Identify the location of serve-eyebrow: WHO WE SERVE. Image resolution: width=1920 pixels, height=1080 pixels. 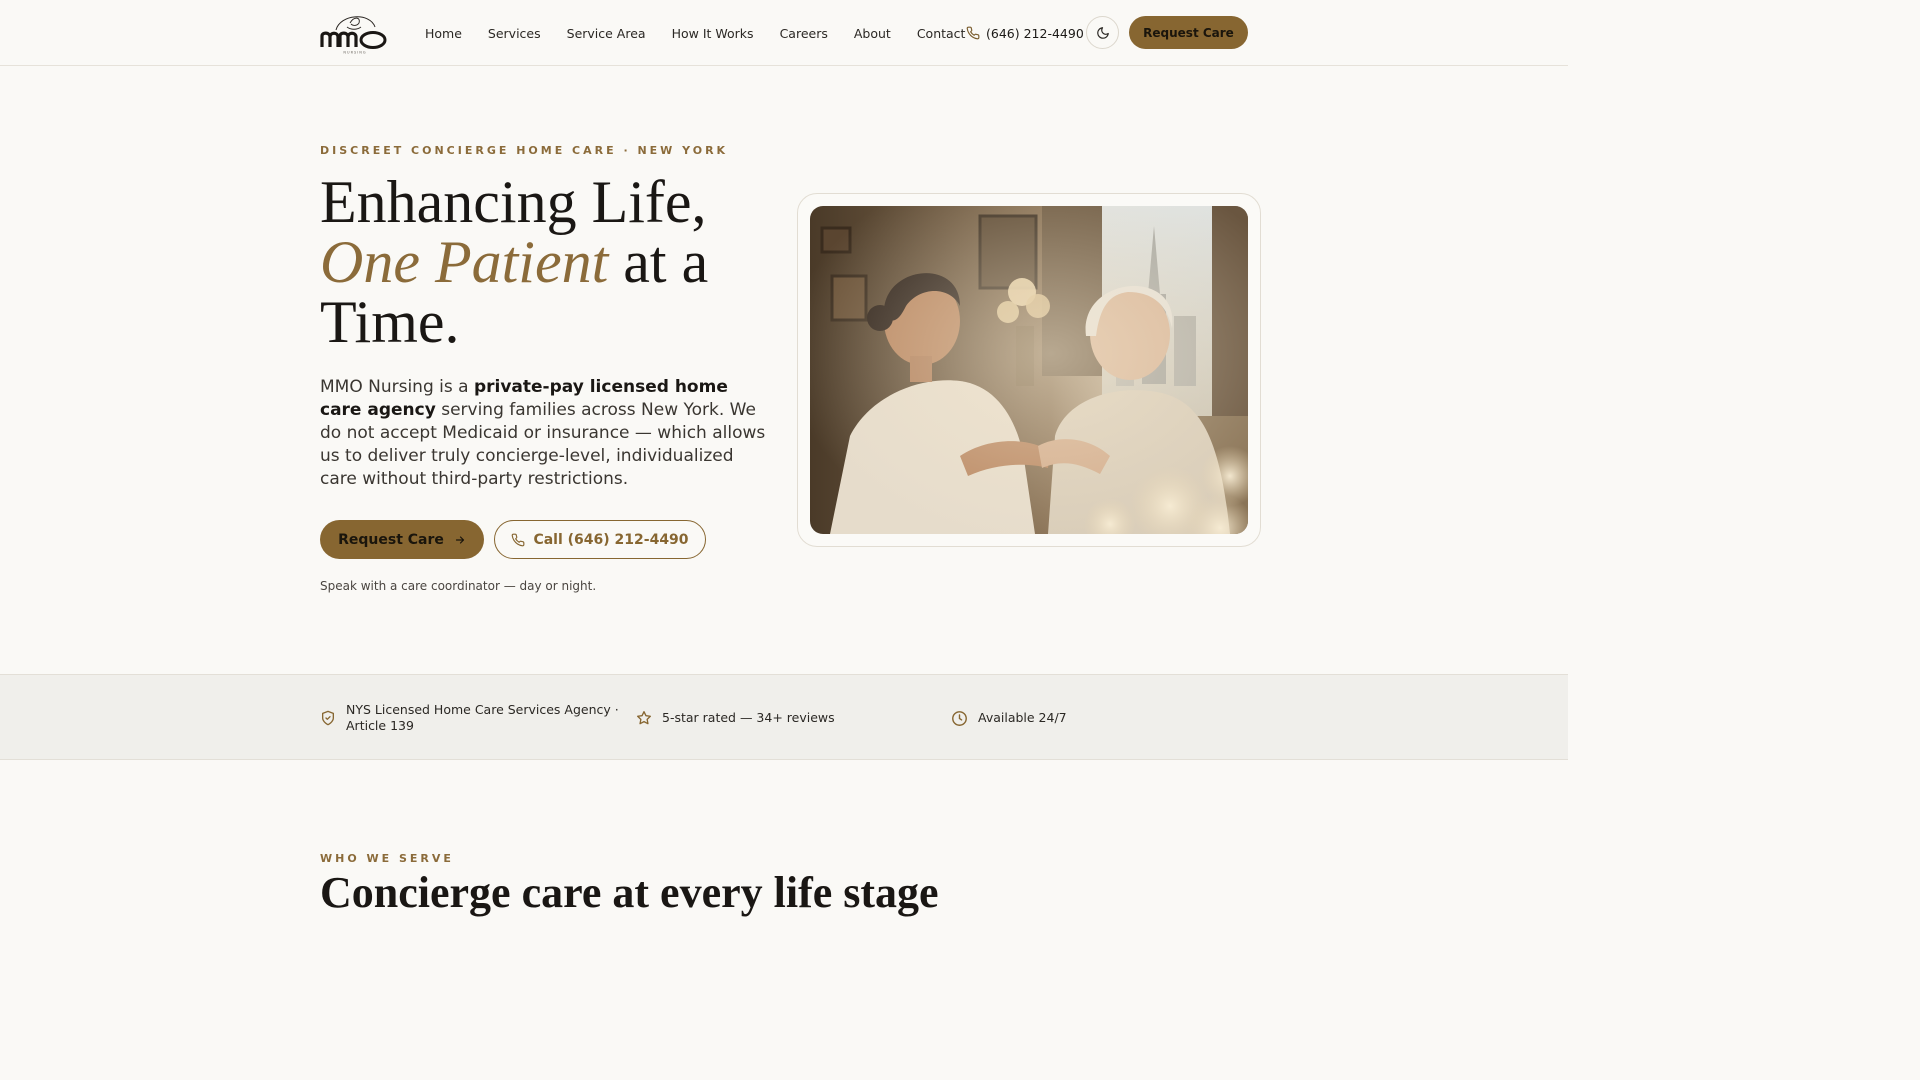
(387, 858).